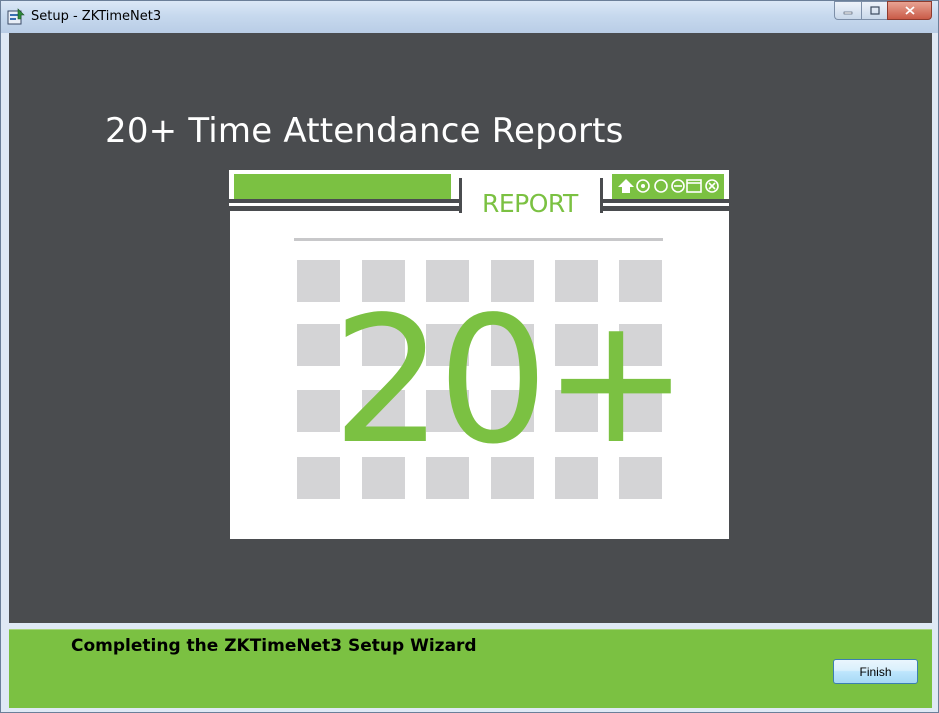 This screenshot has width=939, height=713. What do you see at coordinates (274, 646) in the screenshot?
I see `completion-heading: Completing the ZKTimeNet3 Setup Wizard` at bounding box center [274, 646].